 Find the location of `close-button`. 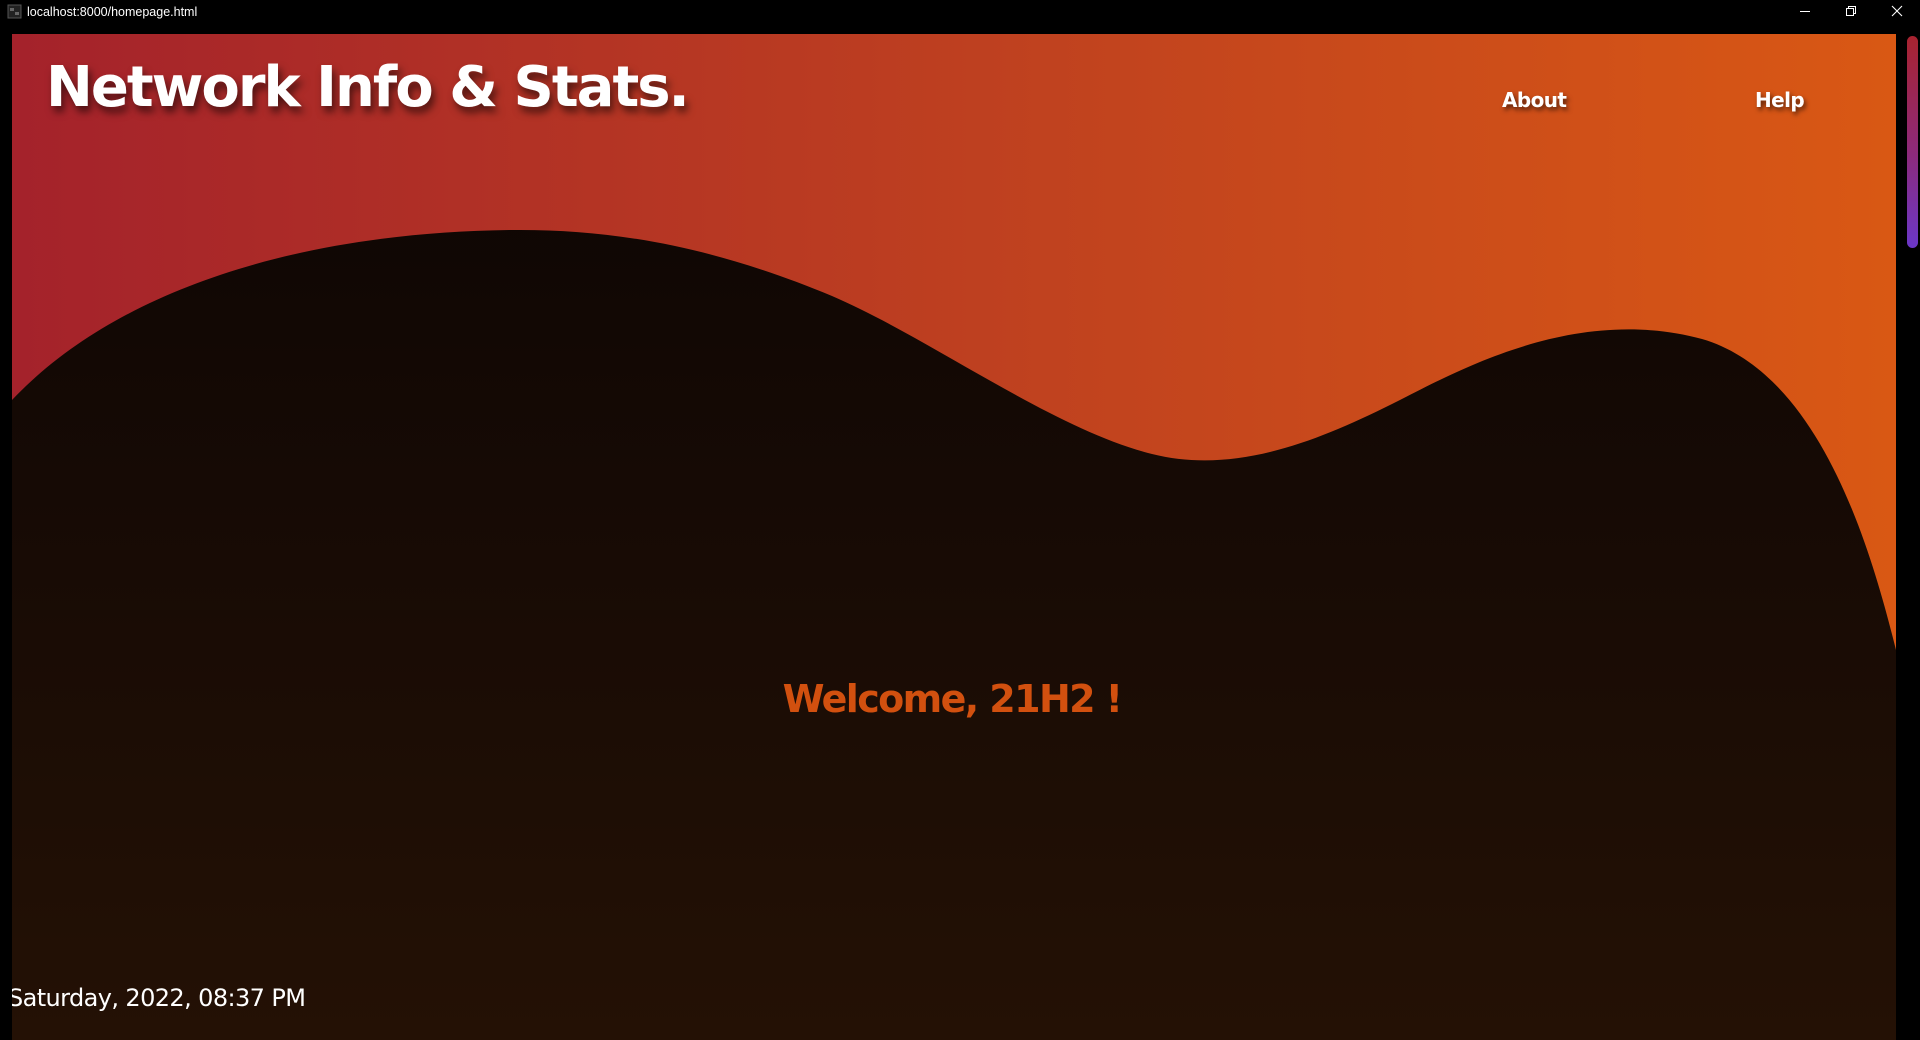

close-button is located at coordinates (1897, 11).